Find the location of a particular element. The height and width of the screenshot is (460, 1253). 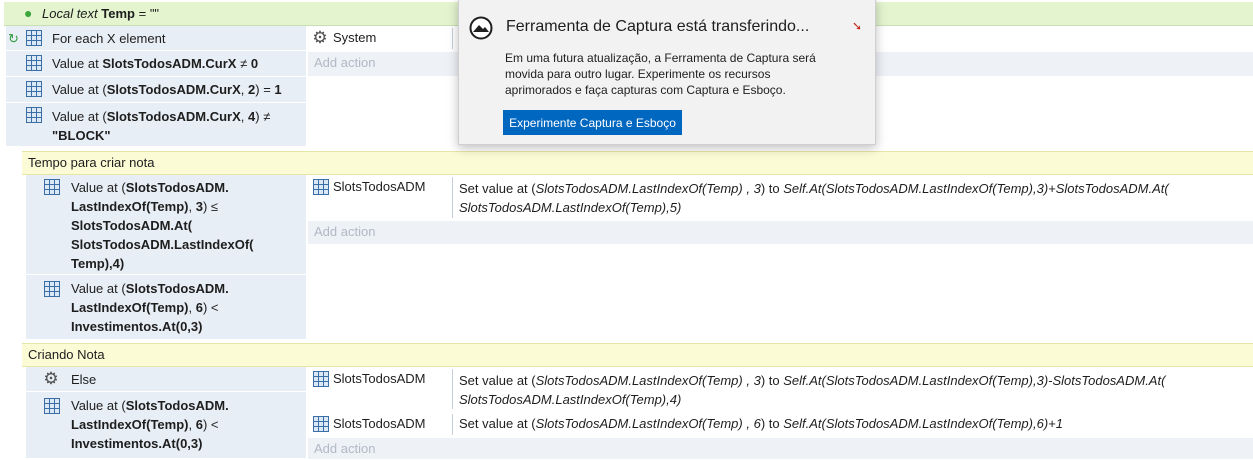

location-pin-icon: ● is located at coordinates (28, 13).